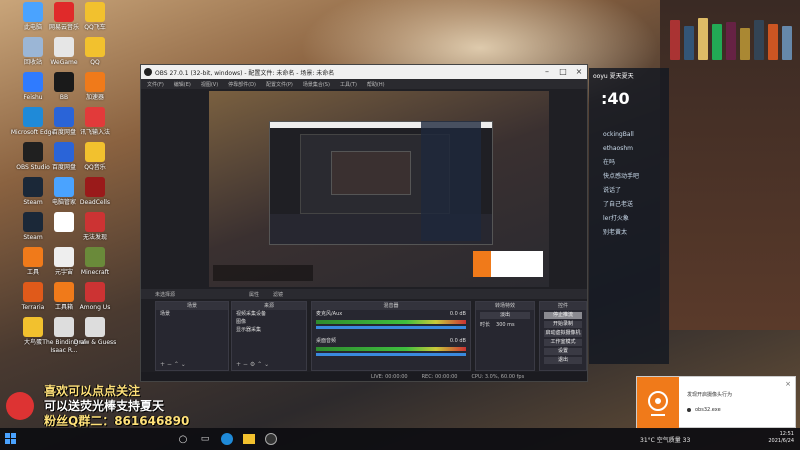 The image size is (800, 450). I want to click on desktop-icon: 讯飞输入法, so click(95, 122).